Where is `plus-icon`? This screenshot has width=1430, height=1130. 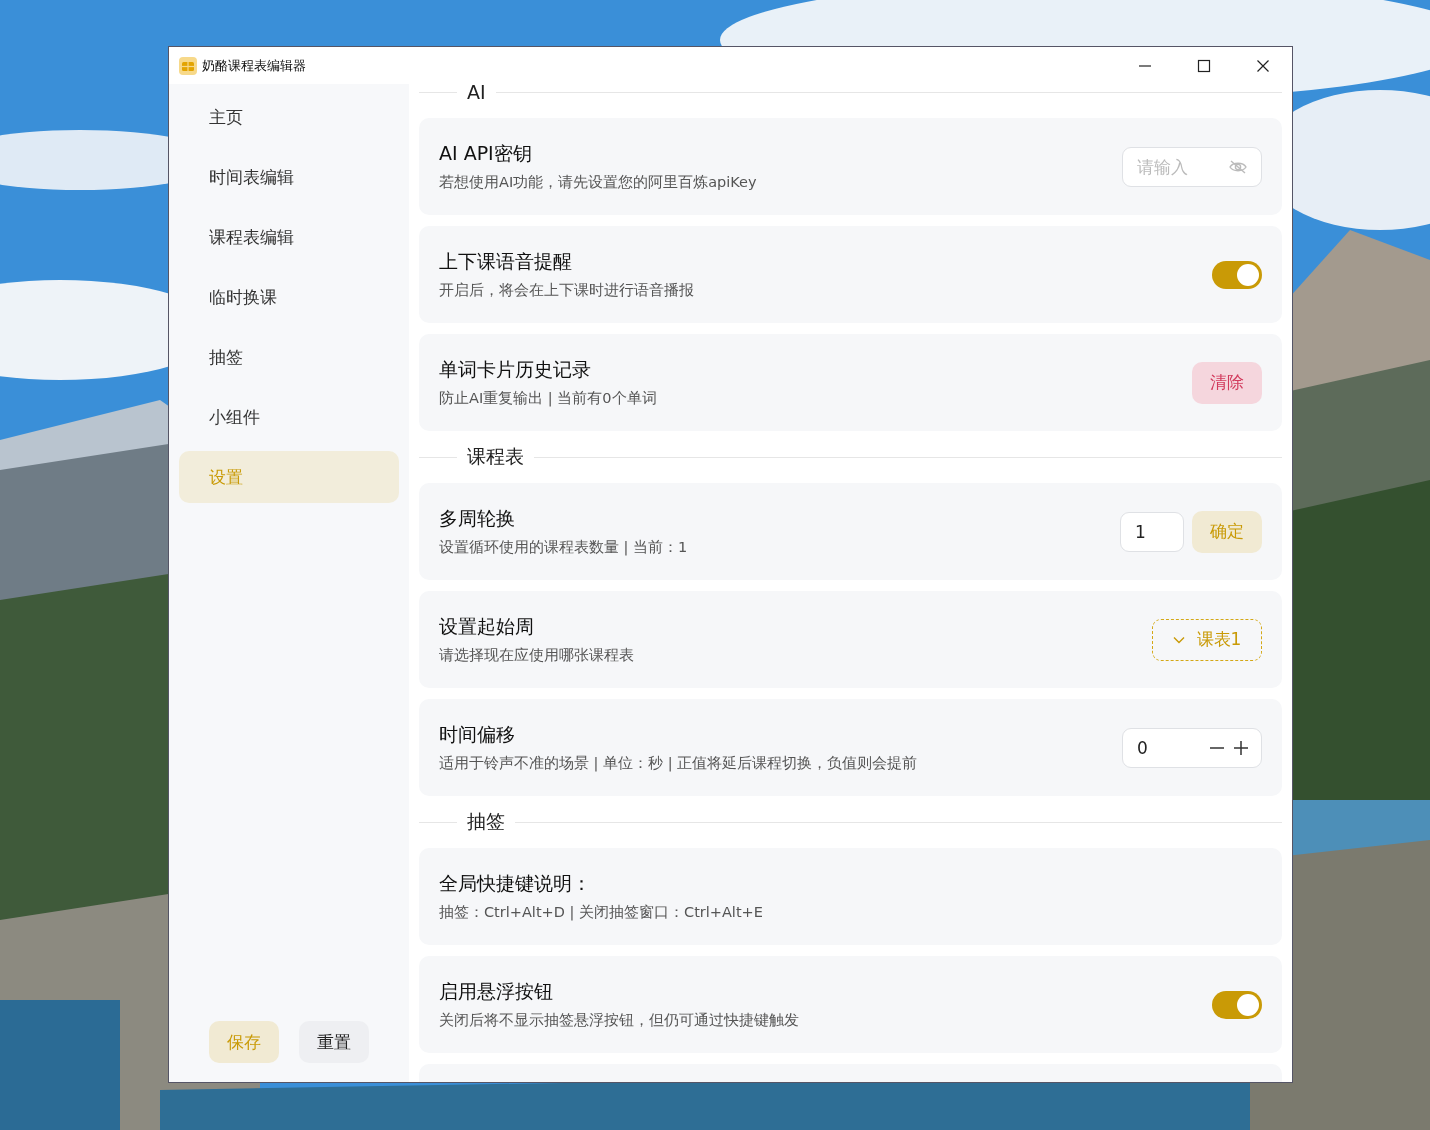
plus-icon is located at coordinates (1241, 747).